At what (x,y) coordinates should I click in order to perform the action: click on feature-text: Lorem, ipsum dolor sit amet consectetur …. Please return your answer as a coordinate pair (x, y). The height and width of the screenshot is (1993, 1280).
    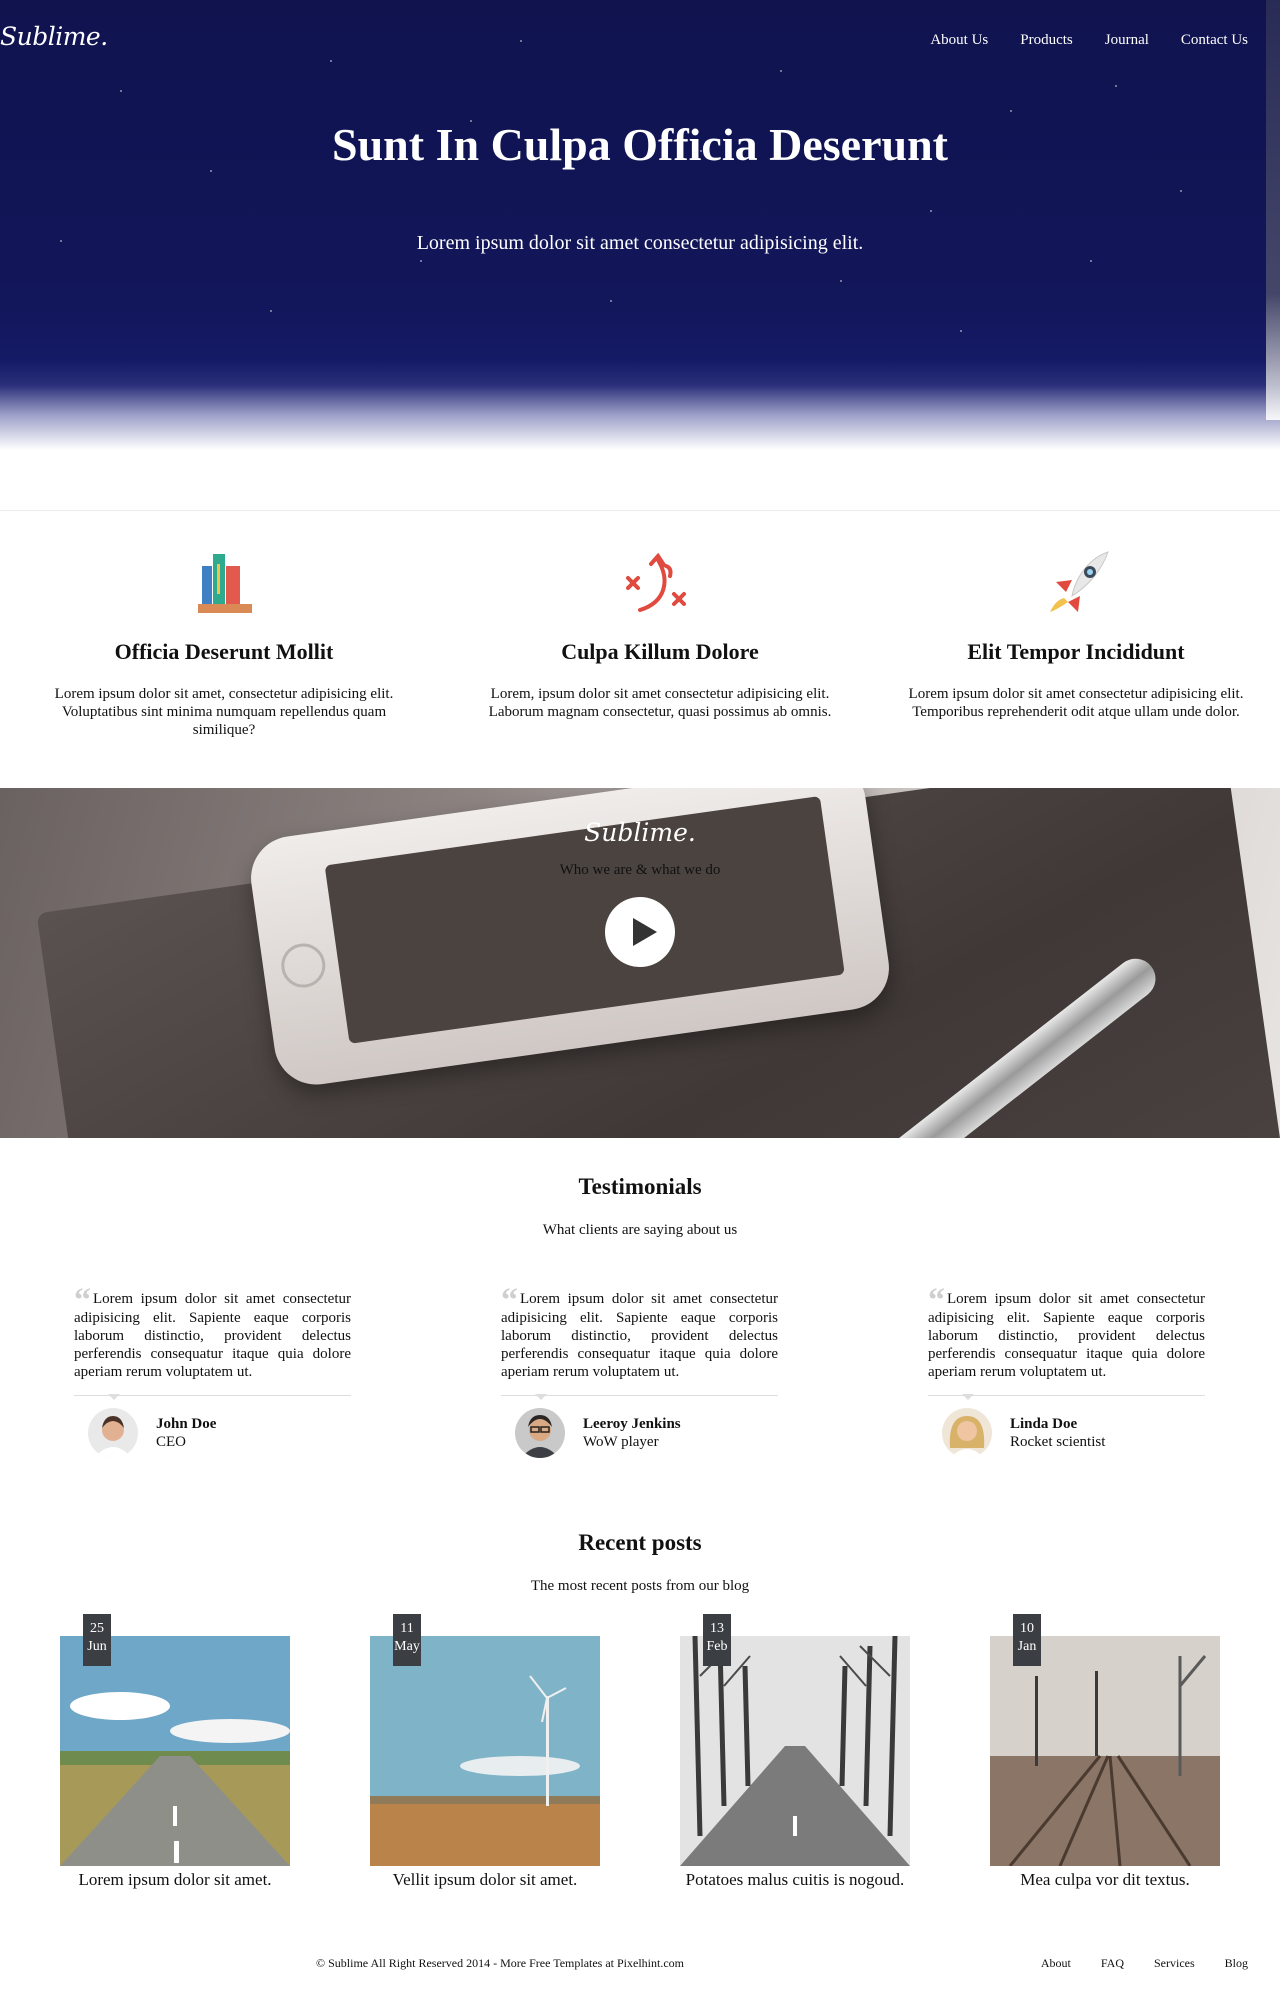
    Looking at the image, I should click on (660, 703).